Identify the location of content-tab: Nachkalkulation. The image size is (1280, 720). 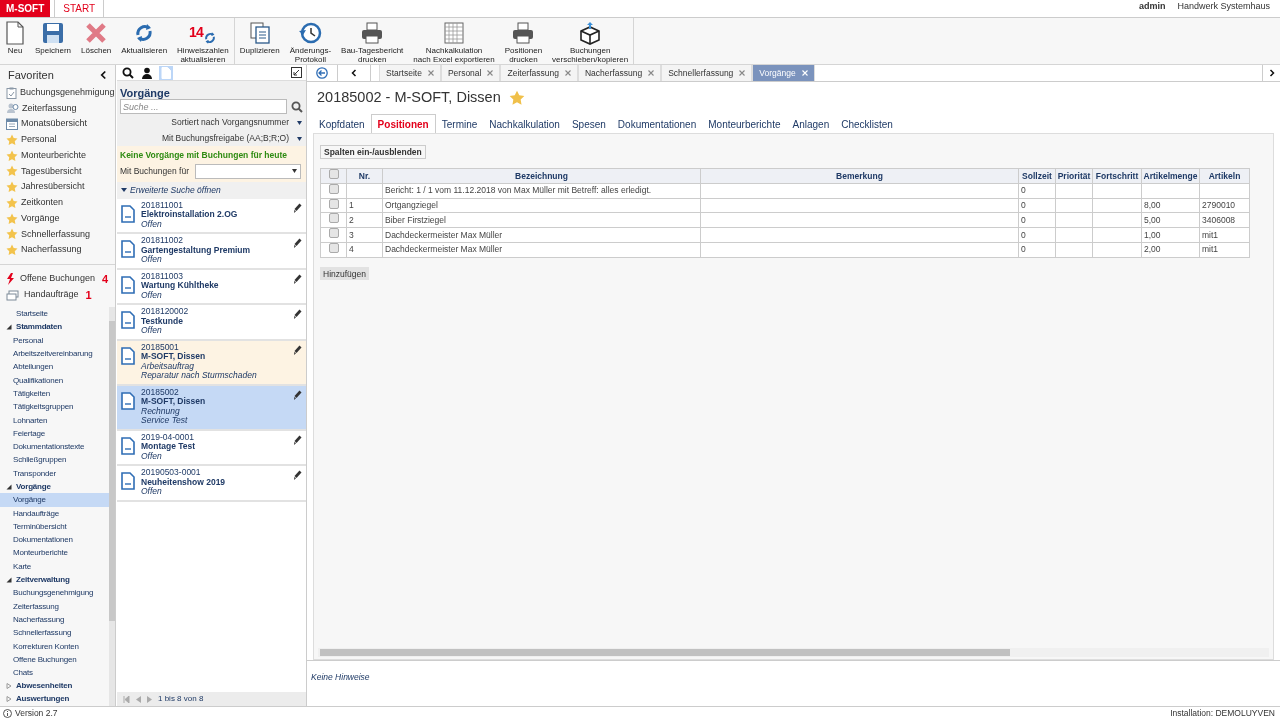
(524, 124).